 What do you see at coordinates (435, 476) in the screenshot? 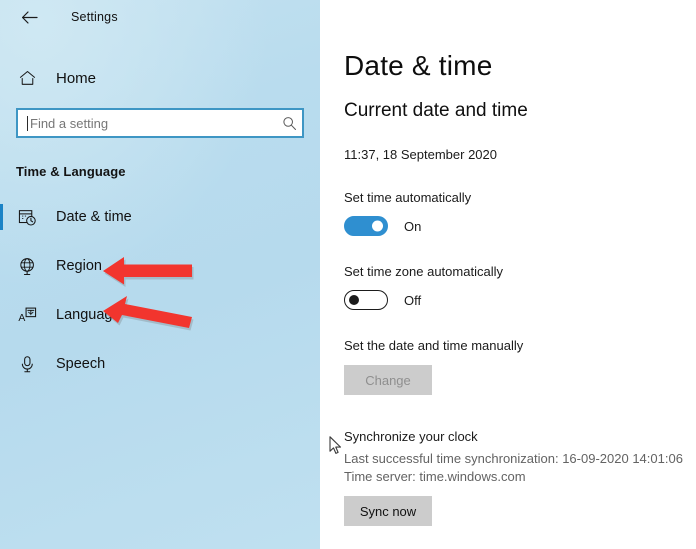
I see `time-server-value: Time server: time.windows.com` at bounding box center [435, 476].